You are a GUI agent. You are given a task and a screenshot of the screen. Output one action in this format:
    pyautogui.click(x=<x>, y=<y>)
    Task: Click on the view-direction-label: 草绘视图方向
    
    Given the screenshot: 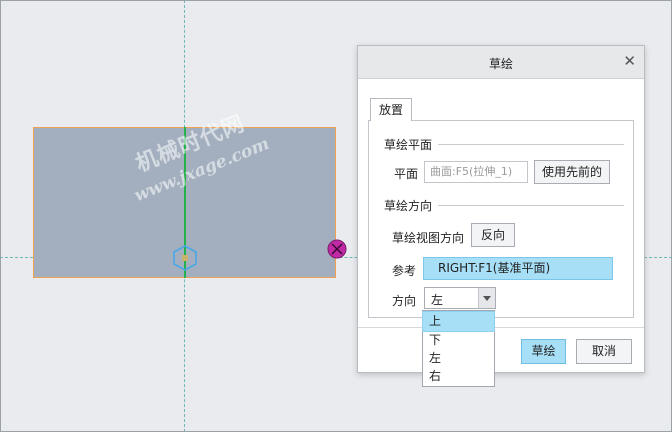 What is the action you would take?
    pyautogui.click(x=428, y=238)
    